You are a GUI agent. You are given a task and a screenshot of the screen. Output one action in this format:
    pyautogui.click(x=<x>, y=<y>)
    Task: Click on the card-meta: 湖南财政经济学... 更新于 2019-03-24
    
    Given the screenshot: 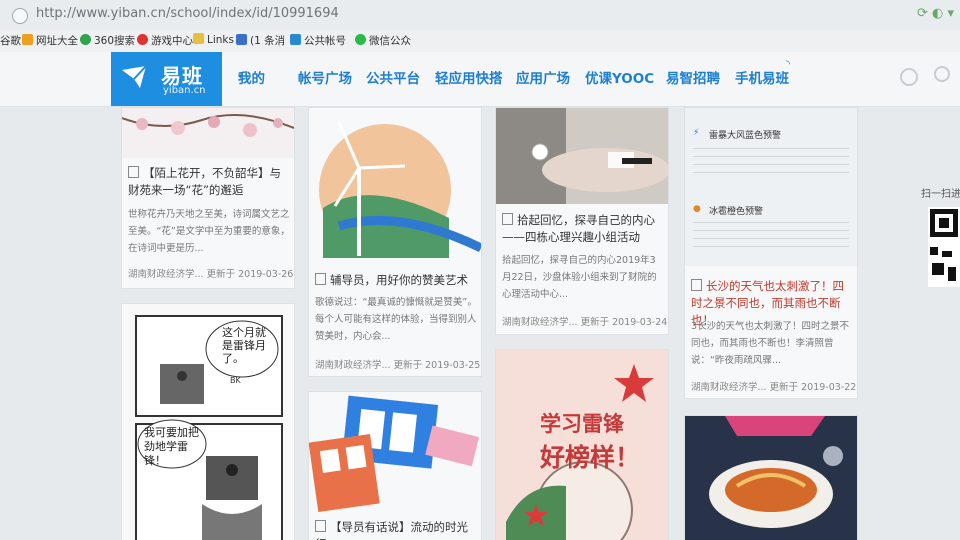 What is the action you would take?
    pyautogui.click(x=585, y=322)
    